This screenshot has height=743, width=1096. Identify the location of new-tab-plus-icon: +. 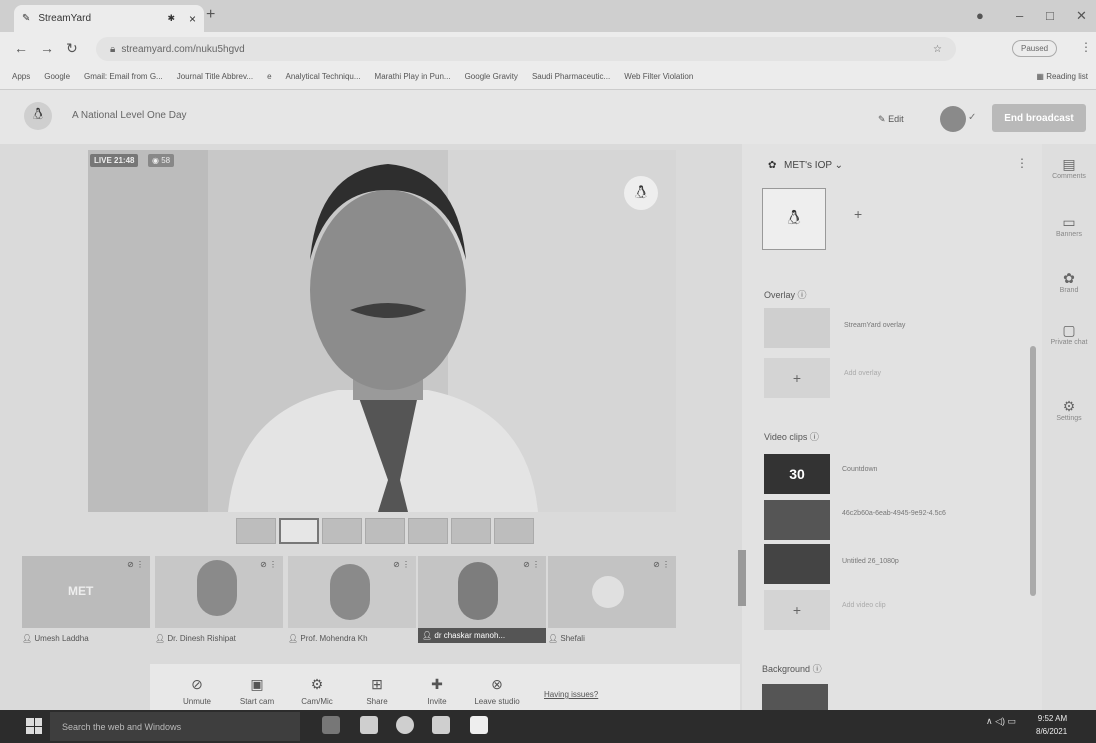
(210, 15).